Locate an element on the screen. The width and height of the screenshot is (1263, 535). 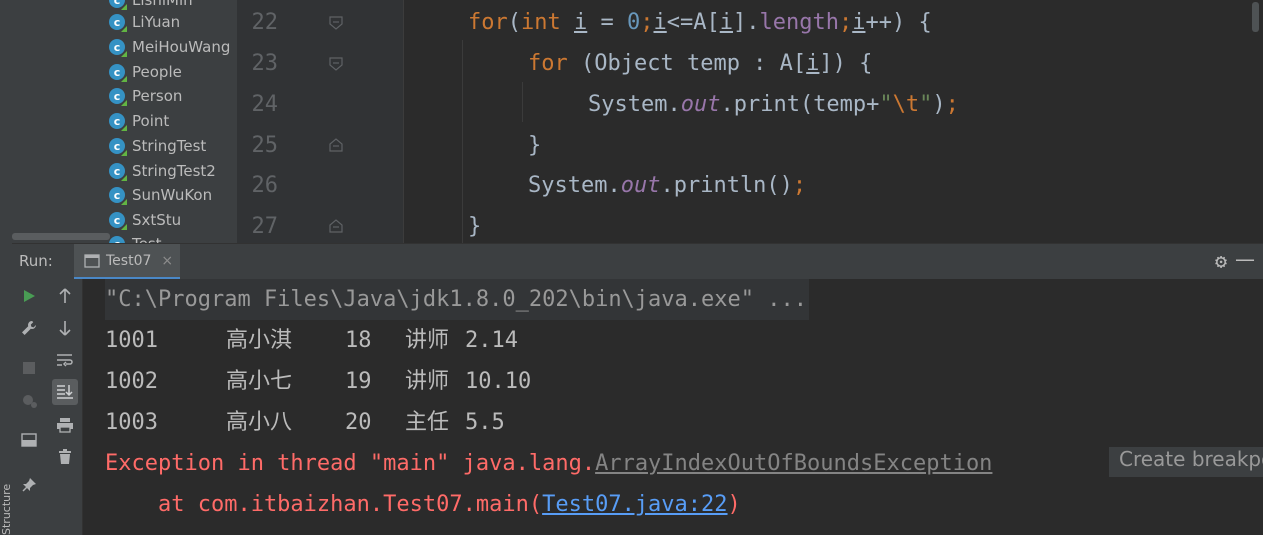
line-number: 22 is located at coordinates (265, 22).